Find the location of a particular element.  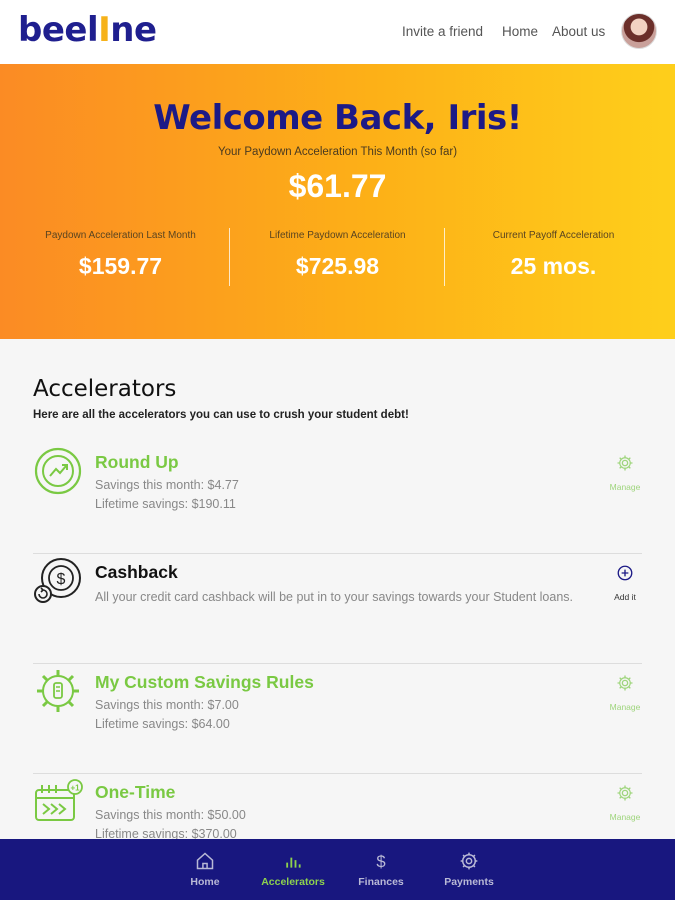

round-up-icon is located at coordinates (58, 471).